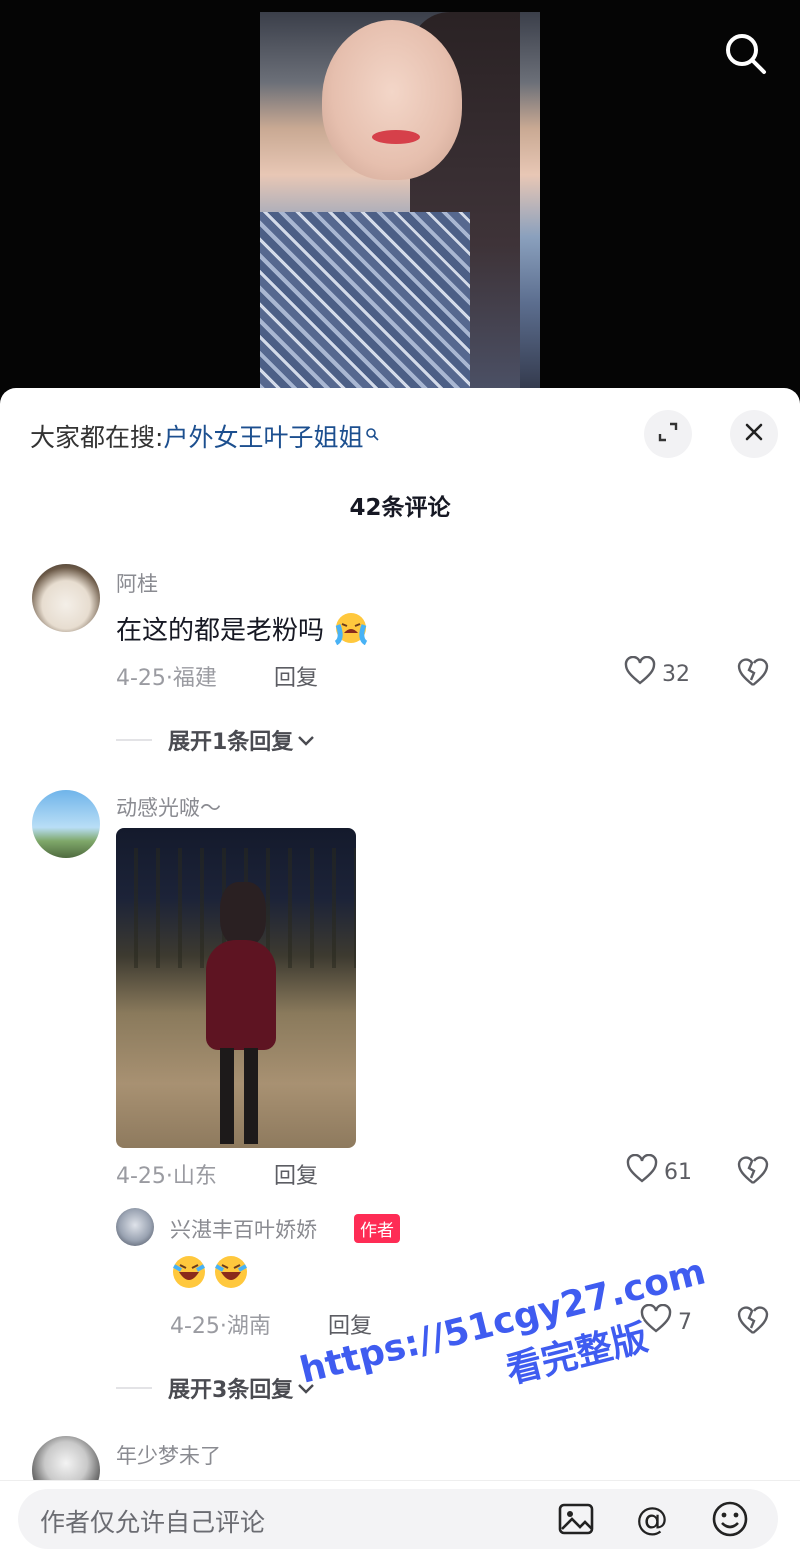 The image size is (800, 1554). Describe the element at coordinates (306, 740) in the screenshot. I see `chevron-down-icon` at that location.